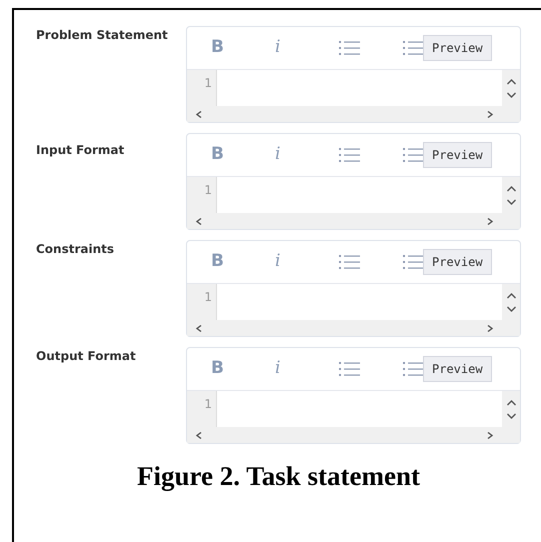 The width and height of the screenshot is (541, 542). What do you see at coordinates (86, 356) in the screenshot?
I see `field-label: Output Format` at bounding box center [86, 356].